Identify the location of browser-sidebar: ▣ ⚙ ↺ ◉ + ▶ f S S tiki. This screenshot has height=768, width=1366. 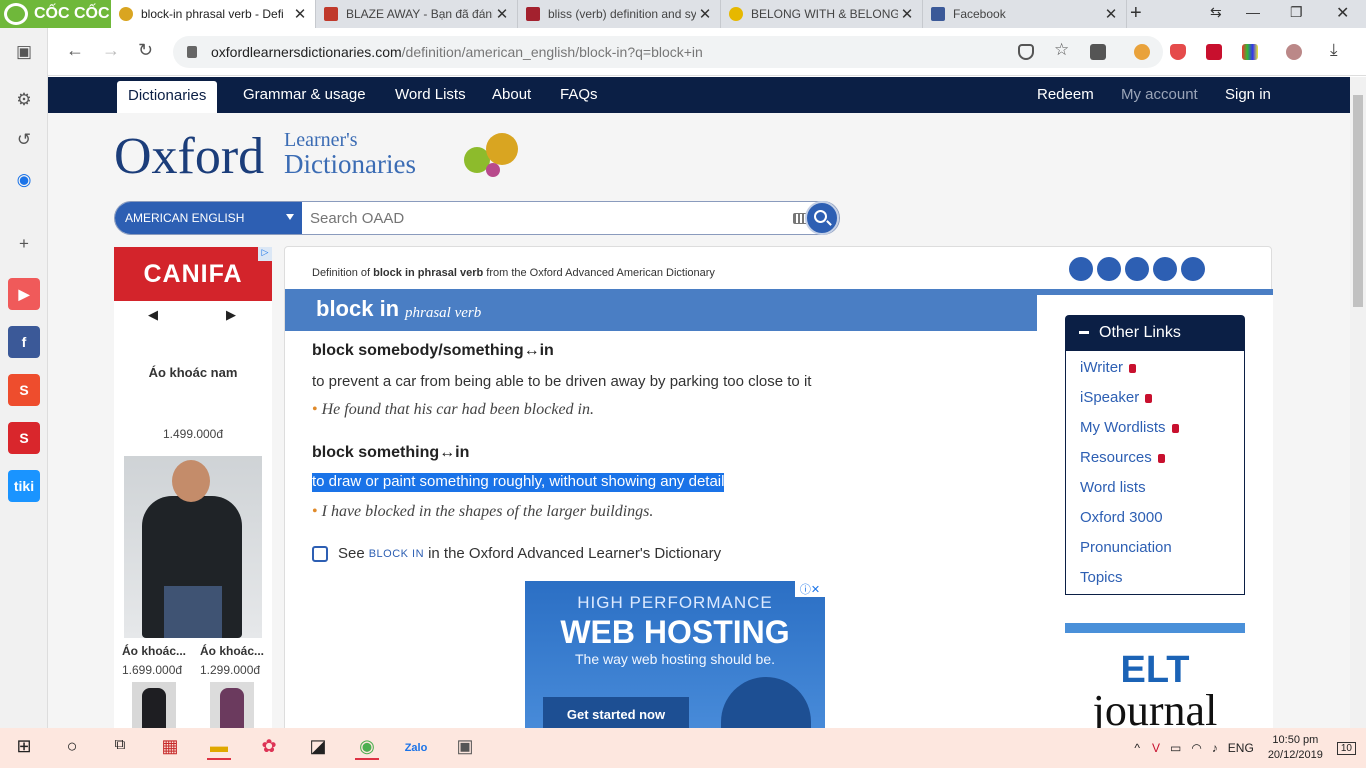
(24, 378).